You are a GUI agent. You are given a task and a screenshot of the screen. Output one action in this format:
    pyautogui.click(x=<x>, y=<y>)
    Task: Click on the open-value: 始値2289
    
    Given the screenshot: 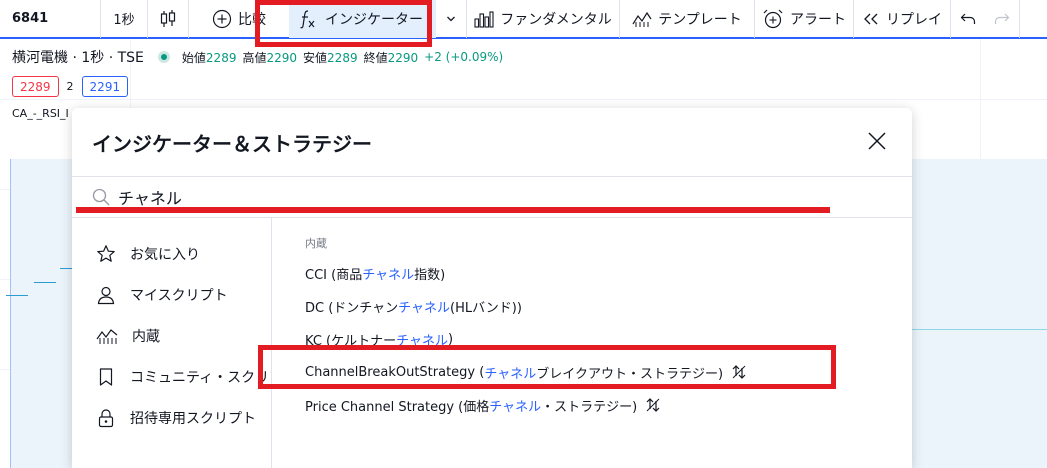 What is the action you would take?
    pyautogui.click(x=209, y=57)
    